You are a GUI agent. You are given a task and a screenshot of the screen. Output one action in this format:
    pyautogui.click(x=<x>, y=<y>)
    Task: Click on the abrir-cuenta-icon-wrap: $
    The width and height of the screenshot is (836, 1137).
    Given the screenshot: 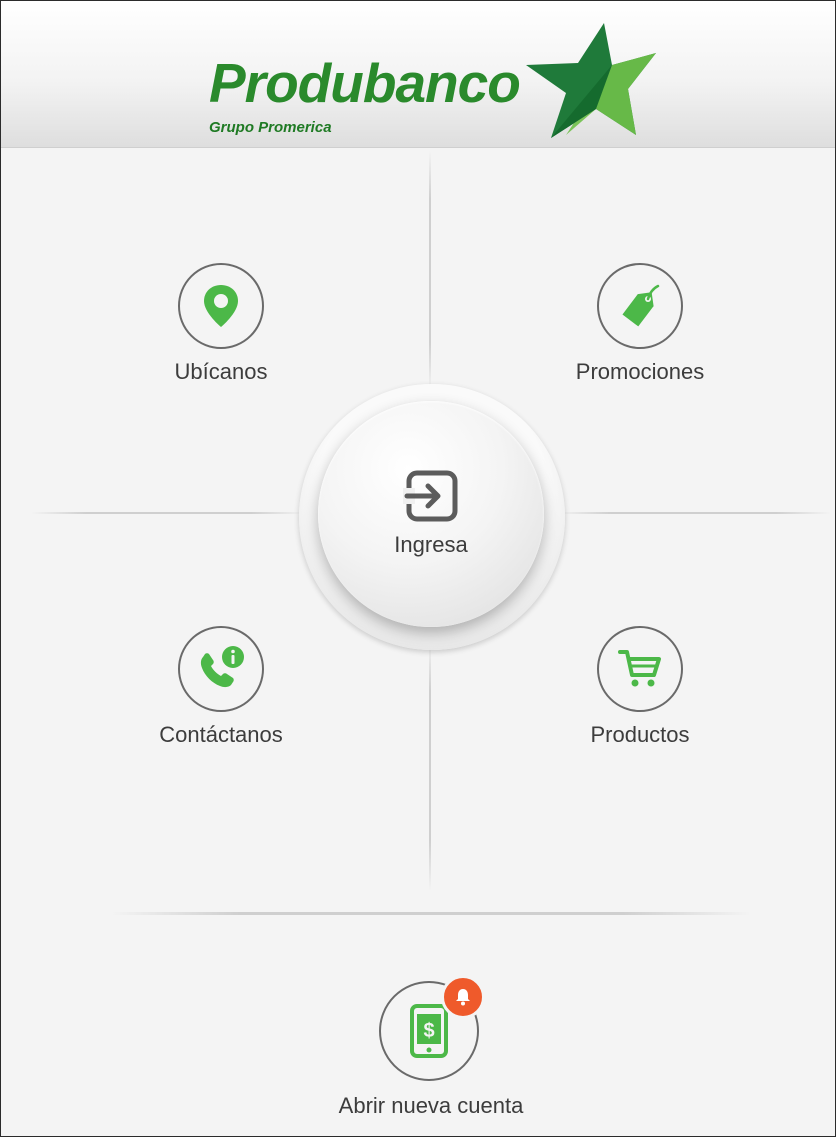 What is the action you would take?
    pyautogui.click(x=432, y=1028)
    